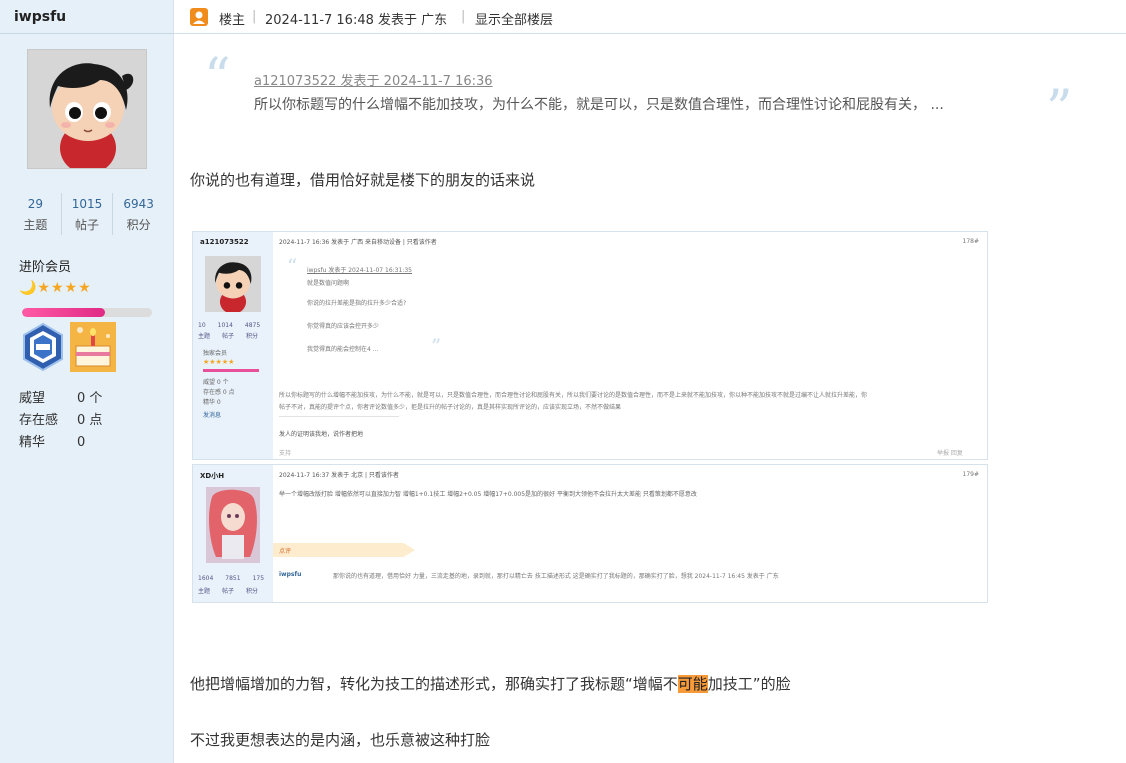 Image resolution: width=1126 pixels, height=763 pixels. What do you see at coordinates (87, 33) in the screenshot?
I see `divider` at bounding box center [87, 33].